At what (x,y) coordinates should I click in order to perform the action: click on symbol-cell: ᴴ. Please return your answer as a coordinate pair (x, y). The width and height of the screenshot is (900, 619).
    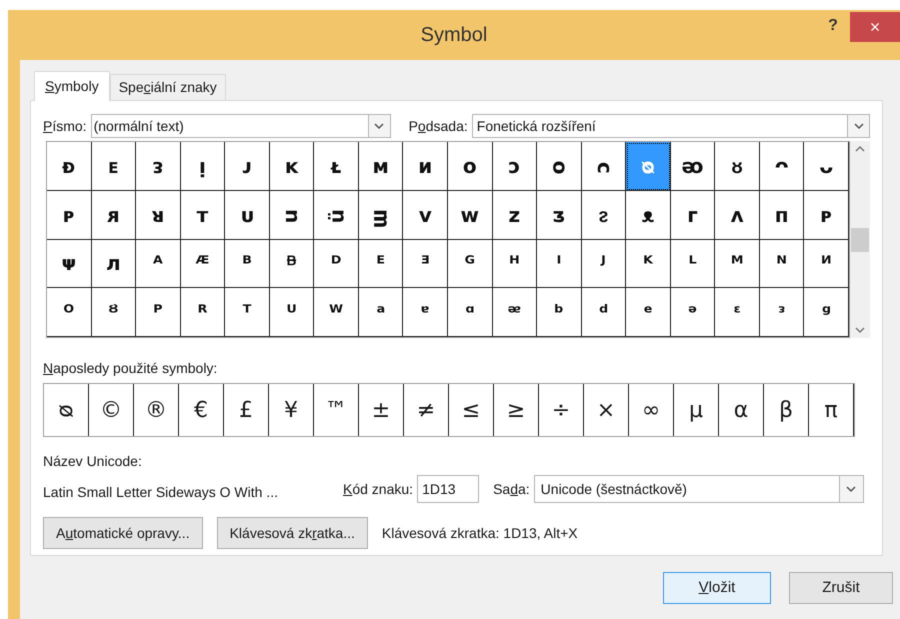
    Looking at the image, I should click on (515, 264).